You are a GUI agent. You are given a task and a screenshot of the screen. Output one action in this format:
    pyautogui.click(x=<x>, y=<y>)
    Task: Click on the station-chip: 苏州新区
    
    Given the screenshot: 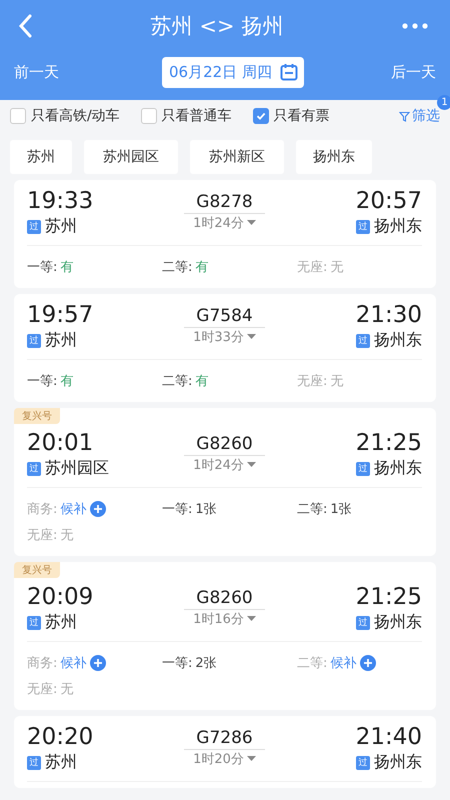 What is the action you would take?
    pyautogui.click(x=237, y=157)
    